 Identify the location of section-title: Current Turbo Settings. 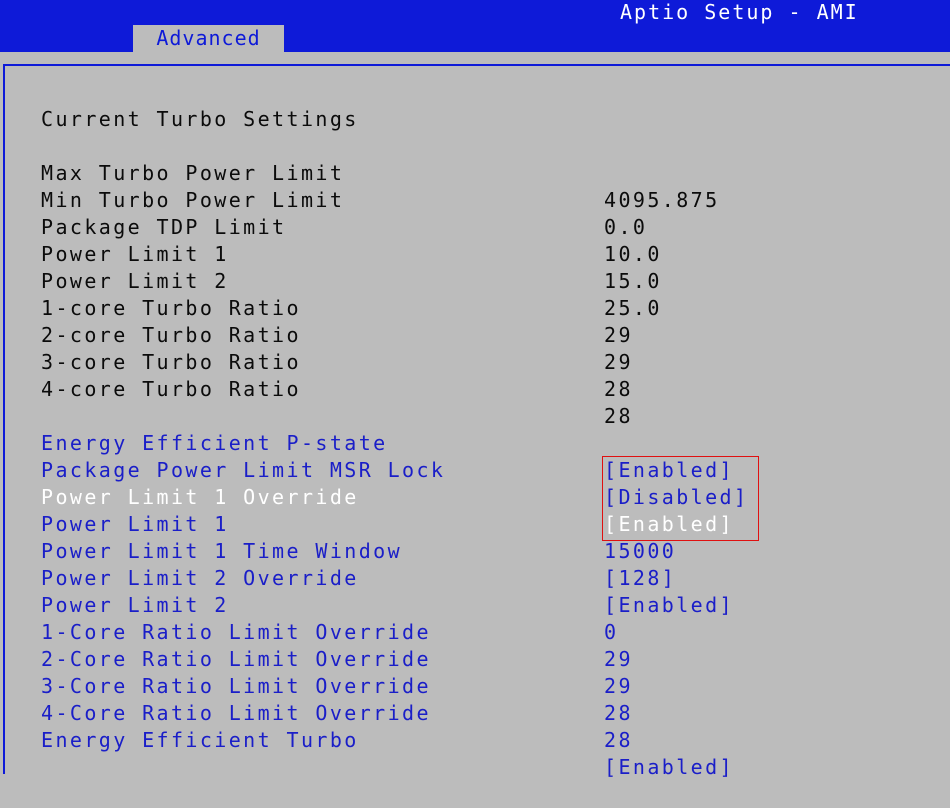
(475, 105).